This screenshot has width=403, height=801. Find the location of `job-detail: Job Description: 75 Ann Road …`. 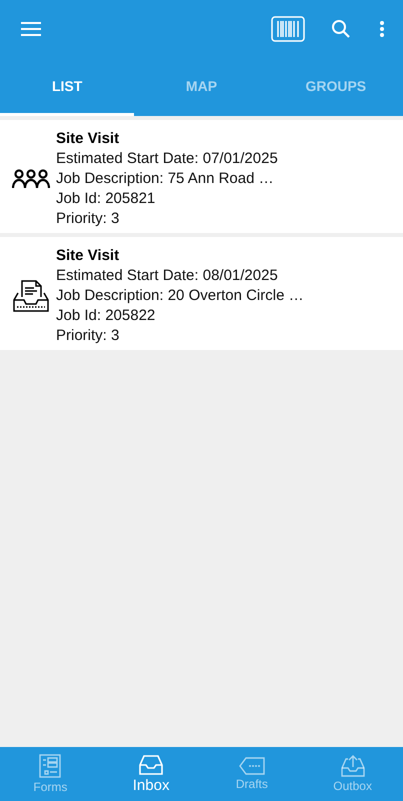

job-detail: Job Description: 75 Ann Road … is located at coordinates (165, 178).